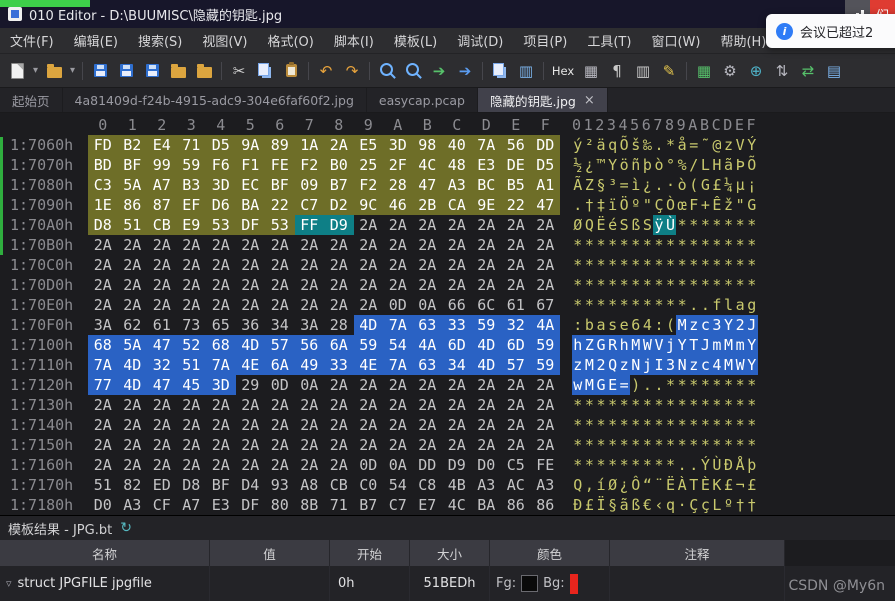  I want to click on hex-byte: 80, so click(280, 505).